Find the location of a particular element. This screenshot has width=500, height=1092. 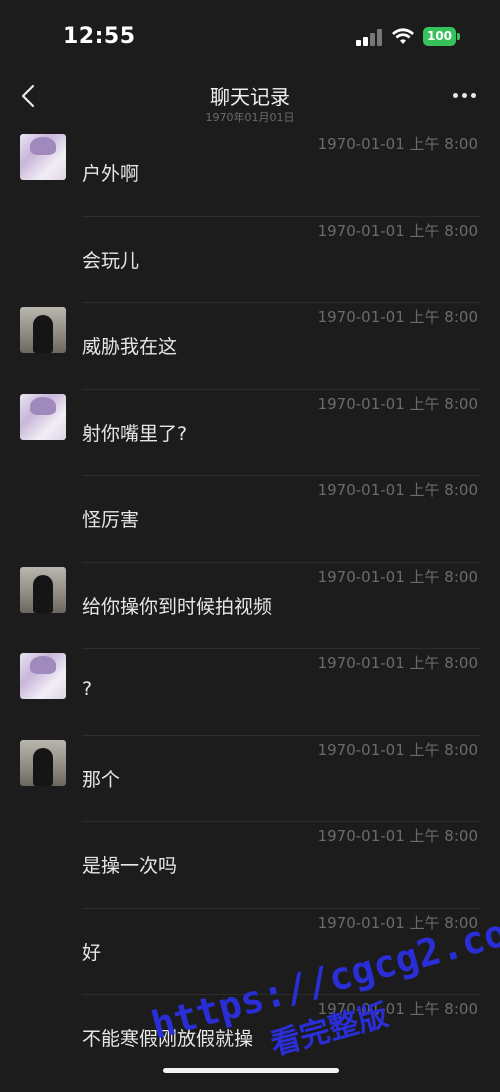

nav-bar: 聊天记录 1970年01月01日 is located at coordinates (250, 102).